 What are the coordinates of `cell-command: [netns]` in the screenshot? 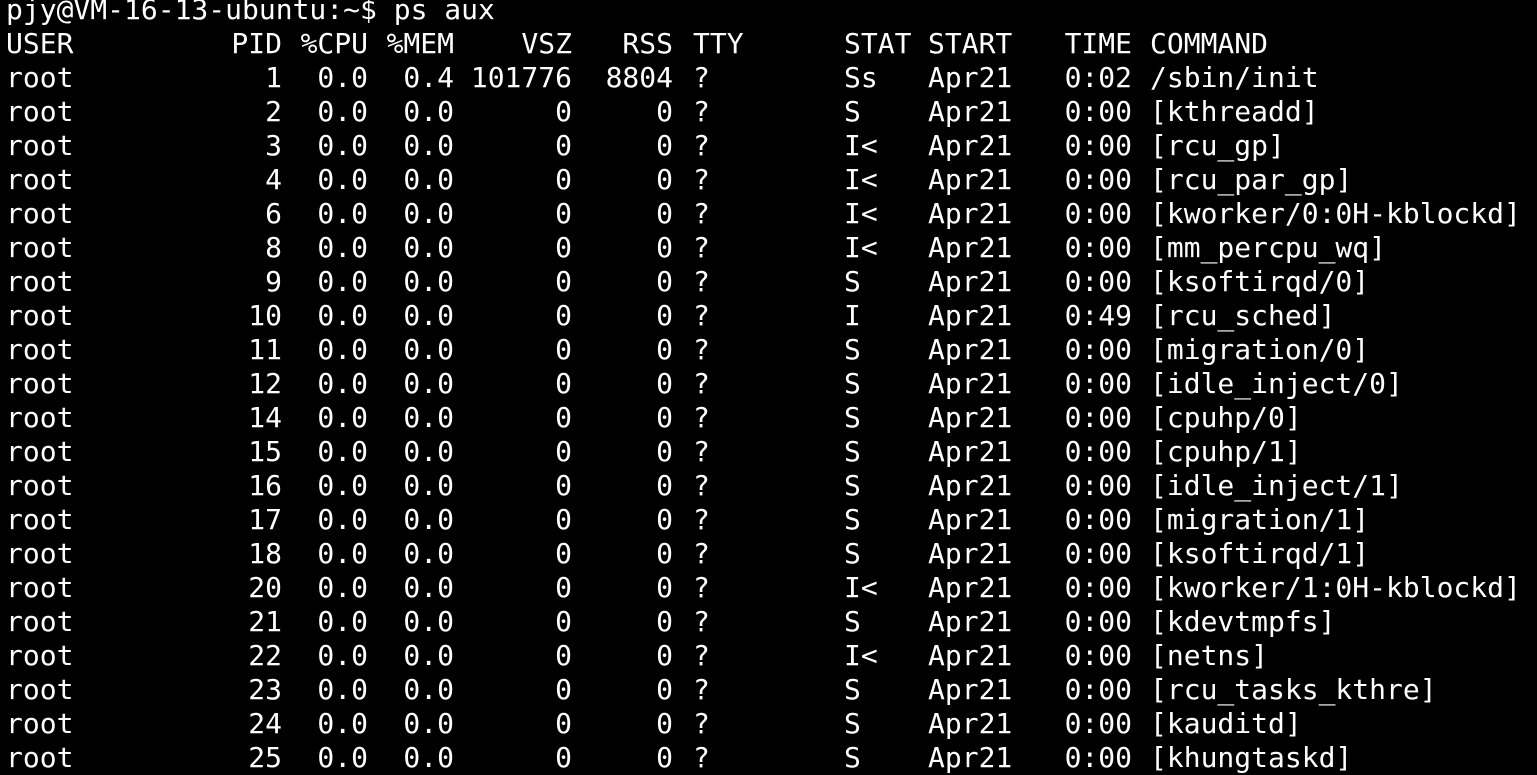 It's located at (1209, 655).